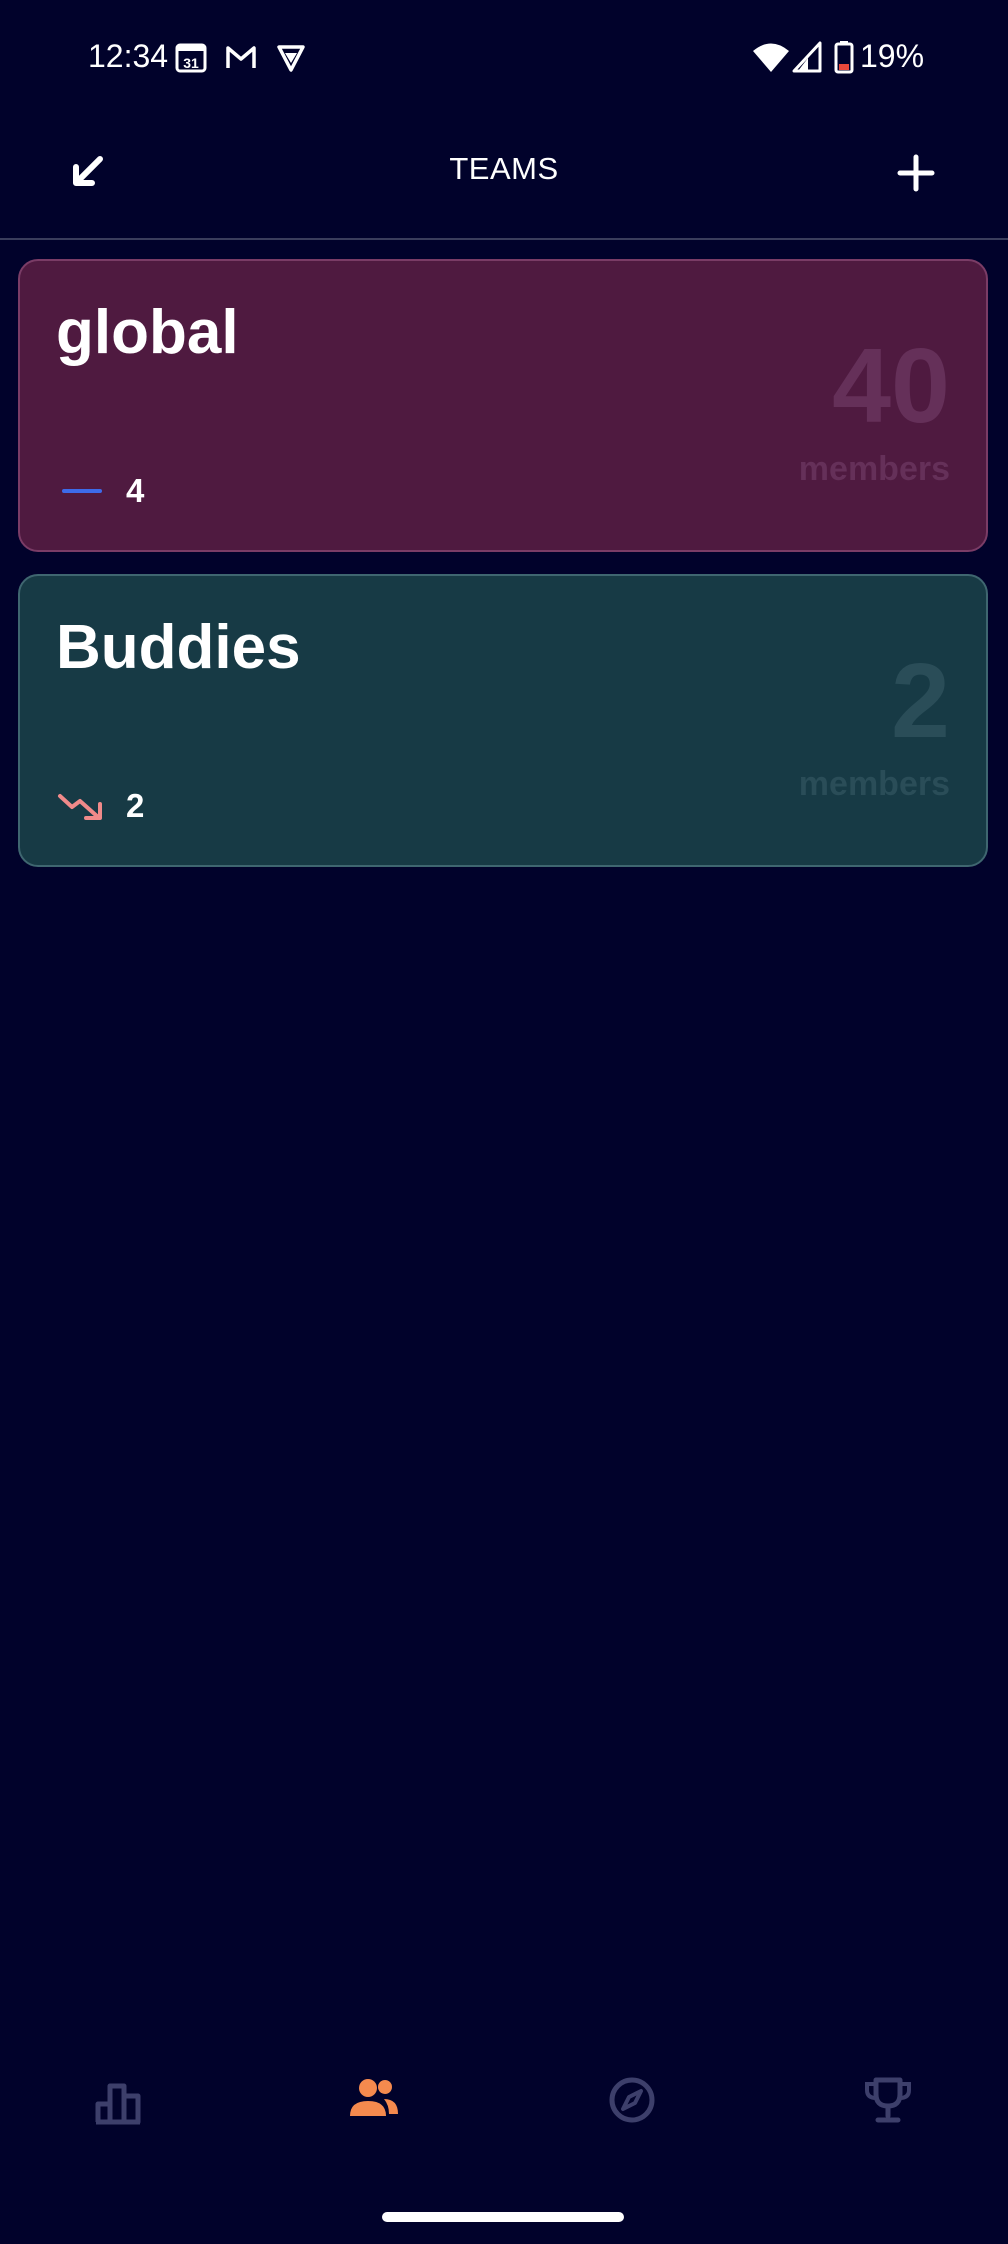 The height and width of the screenshot is (2244, 1008). Describe the element at coordinates (374, 2100) in the screenshot. I see `teams-icon` at that location.